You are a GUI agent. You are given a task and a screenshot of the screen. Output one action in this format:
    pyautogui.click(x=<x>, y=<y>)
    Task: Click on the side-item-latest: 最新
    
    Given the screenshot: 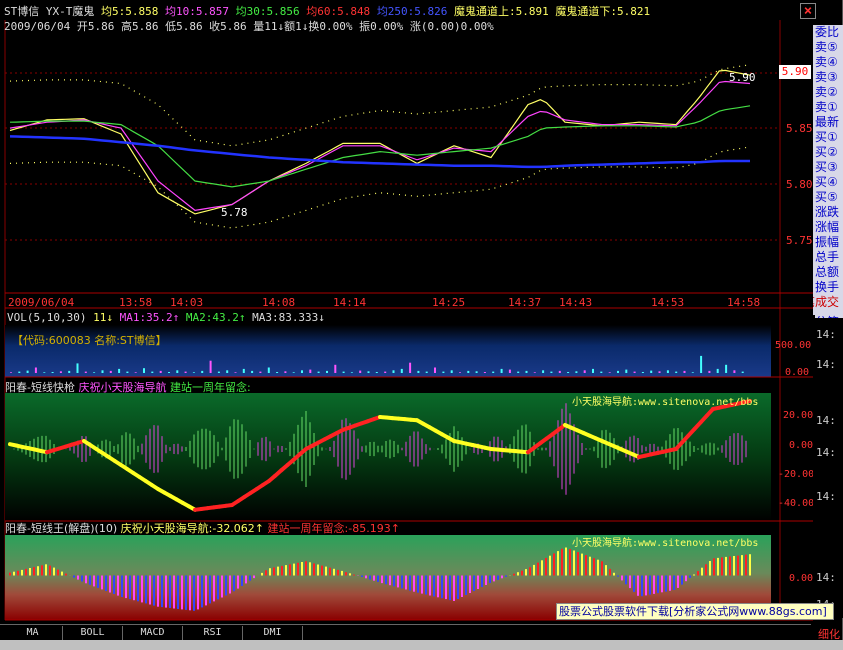 What is the action you would take?
    pyautogui.click(x=829, y=122)
    